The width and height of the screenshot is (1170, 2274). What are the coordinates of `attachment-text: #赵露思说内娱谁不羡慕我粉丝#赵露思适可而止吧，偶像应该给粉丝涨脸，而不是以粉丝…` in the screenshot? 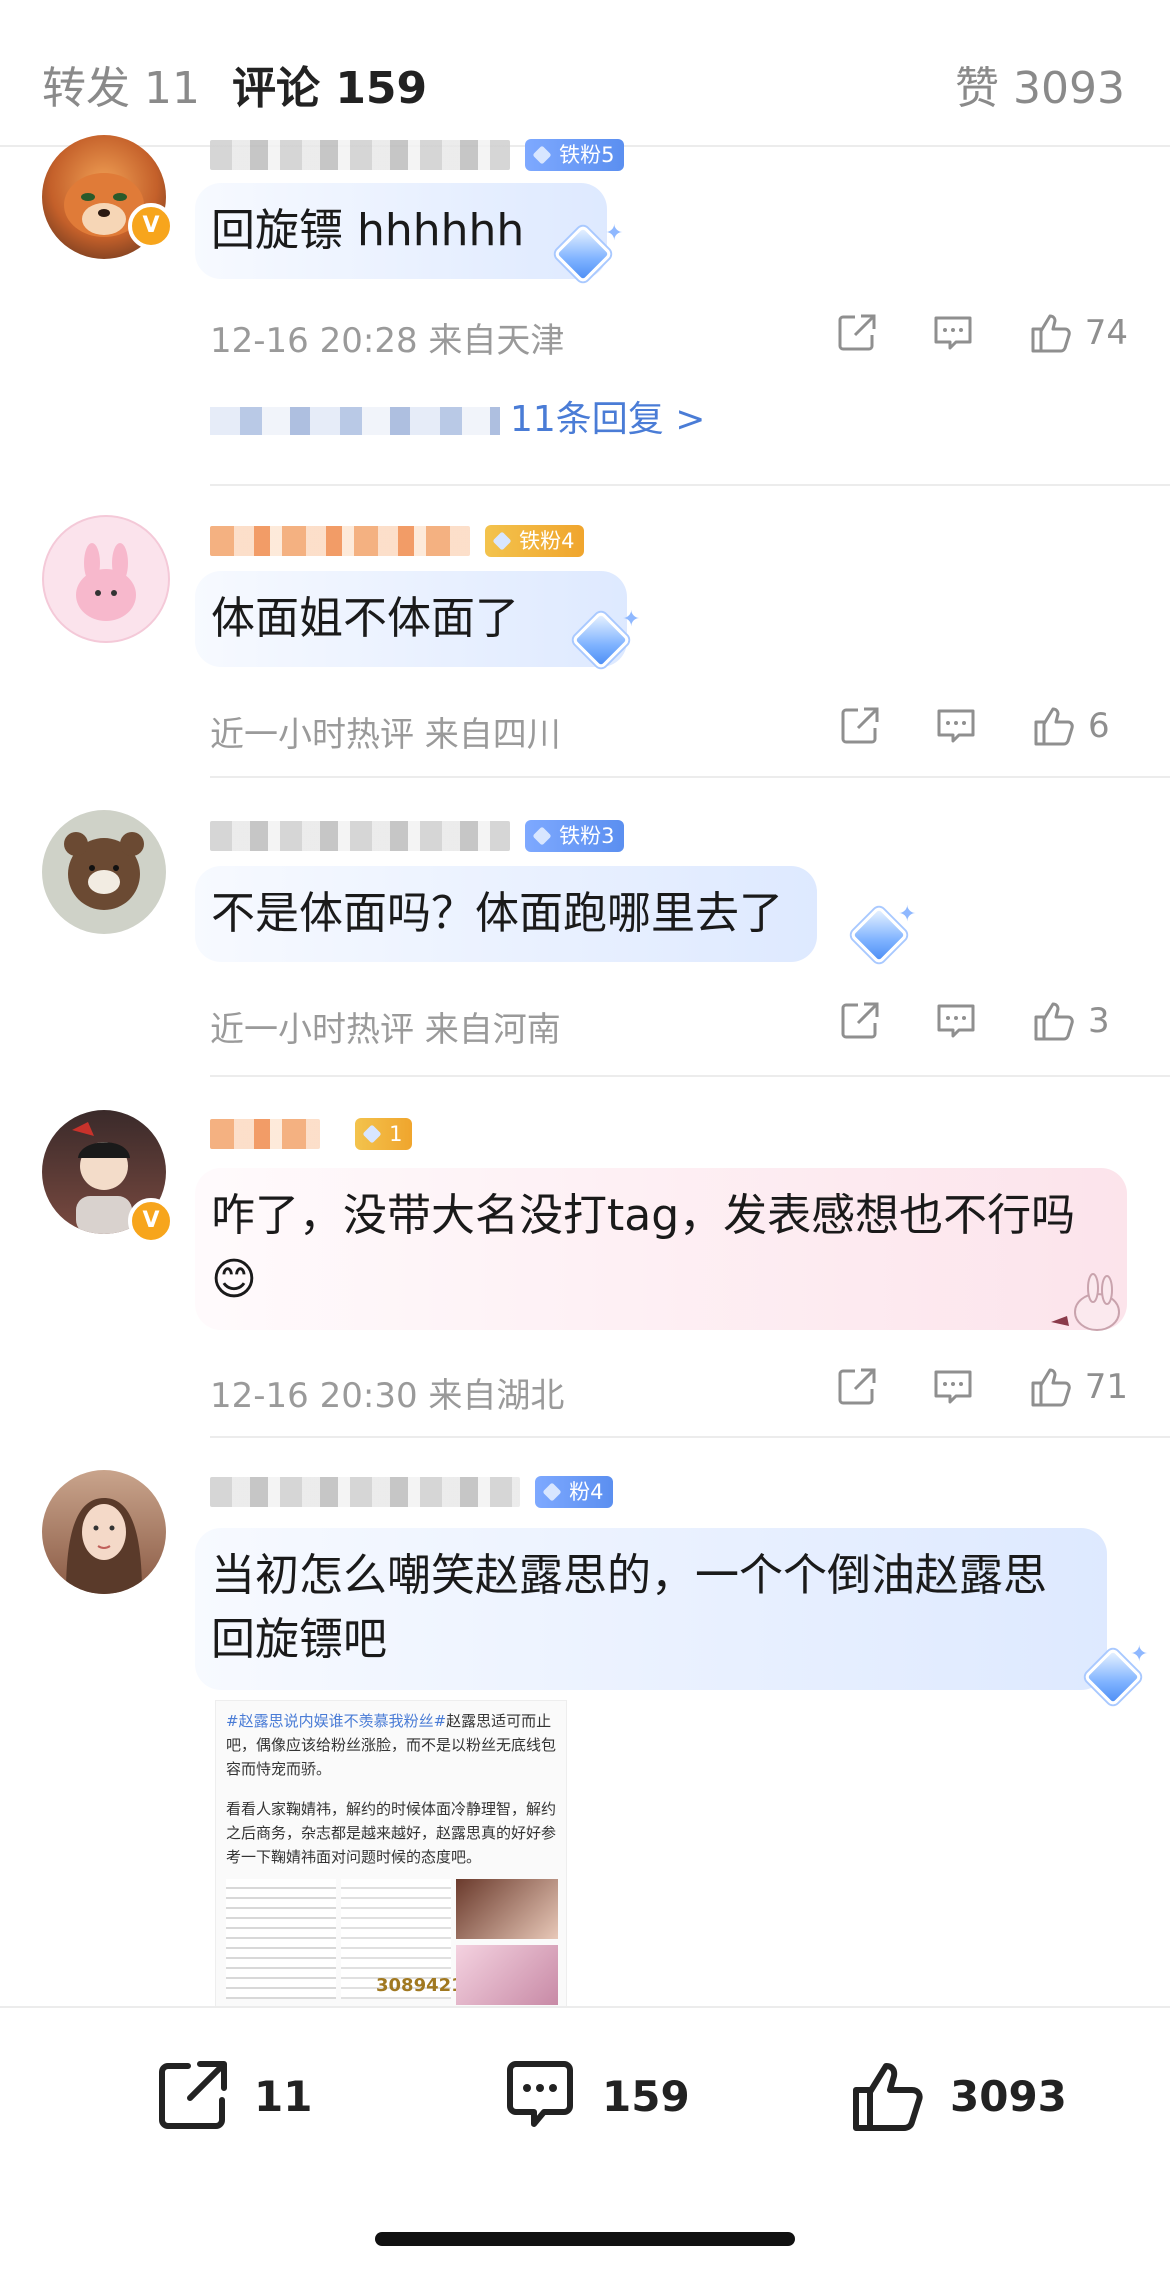 It's located at (391, 1745).